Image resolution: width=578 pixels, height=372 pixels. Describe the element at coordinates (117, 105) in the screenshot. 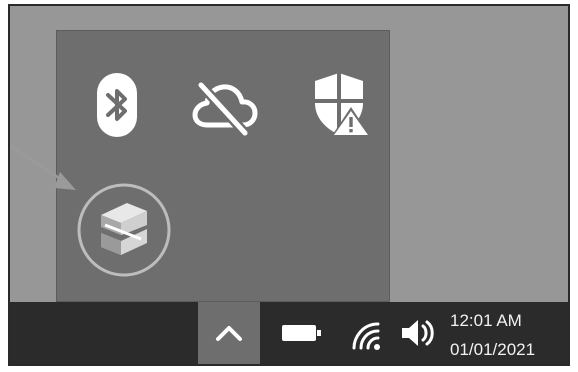

I see `bluetooth-icon` at that location.